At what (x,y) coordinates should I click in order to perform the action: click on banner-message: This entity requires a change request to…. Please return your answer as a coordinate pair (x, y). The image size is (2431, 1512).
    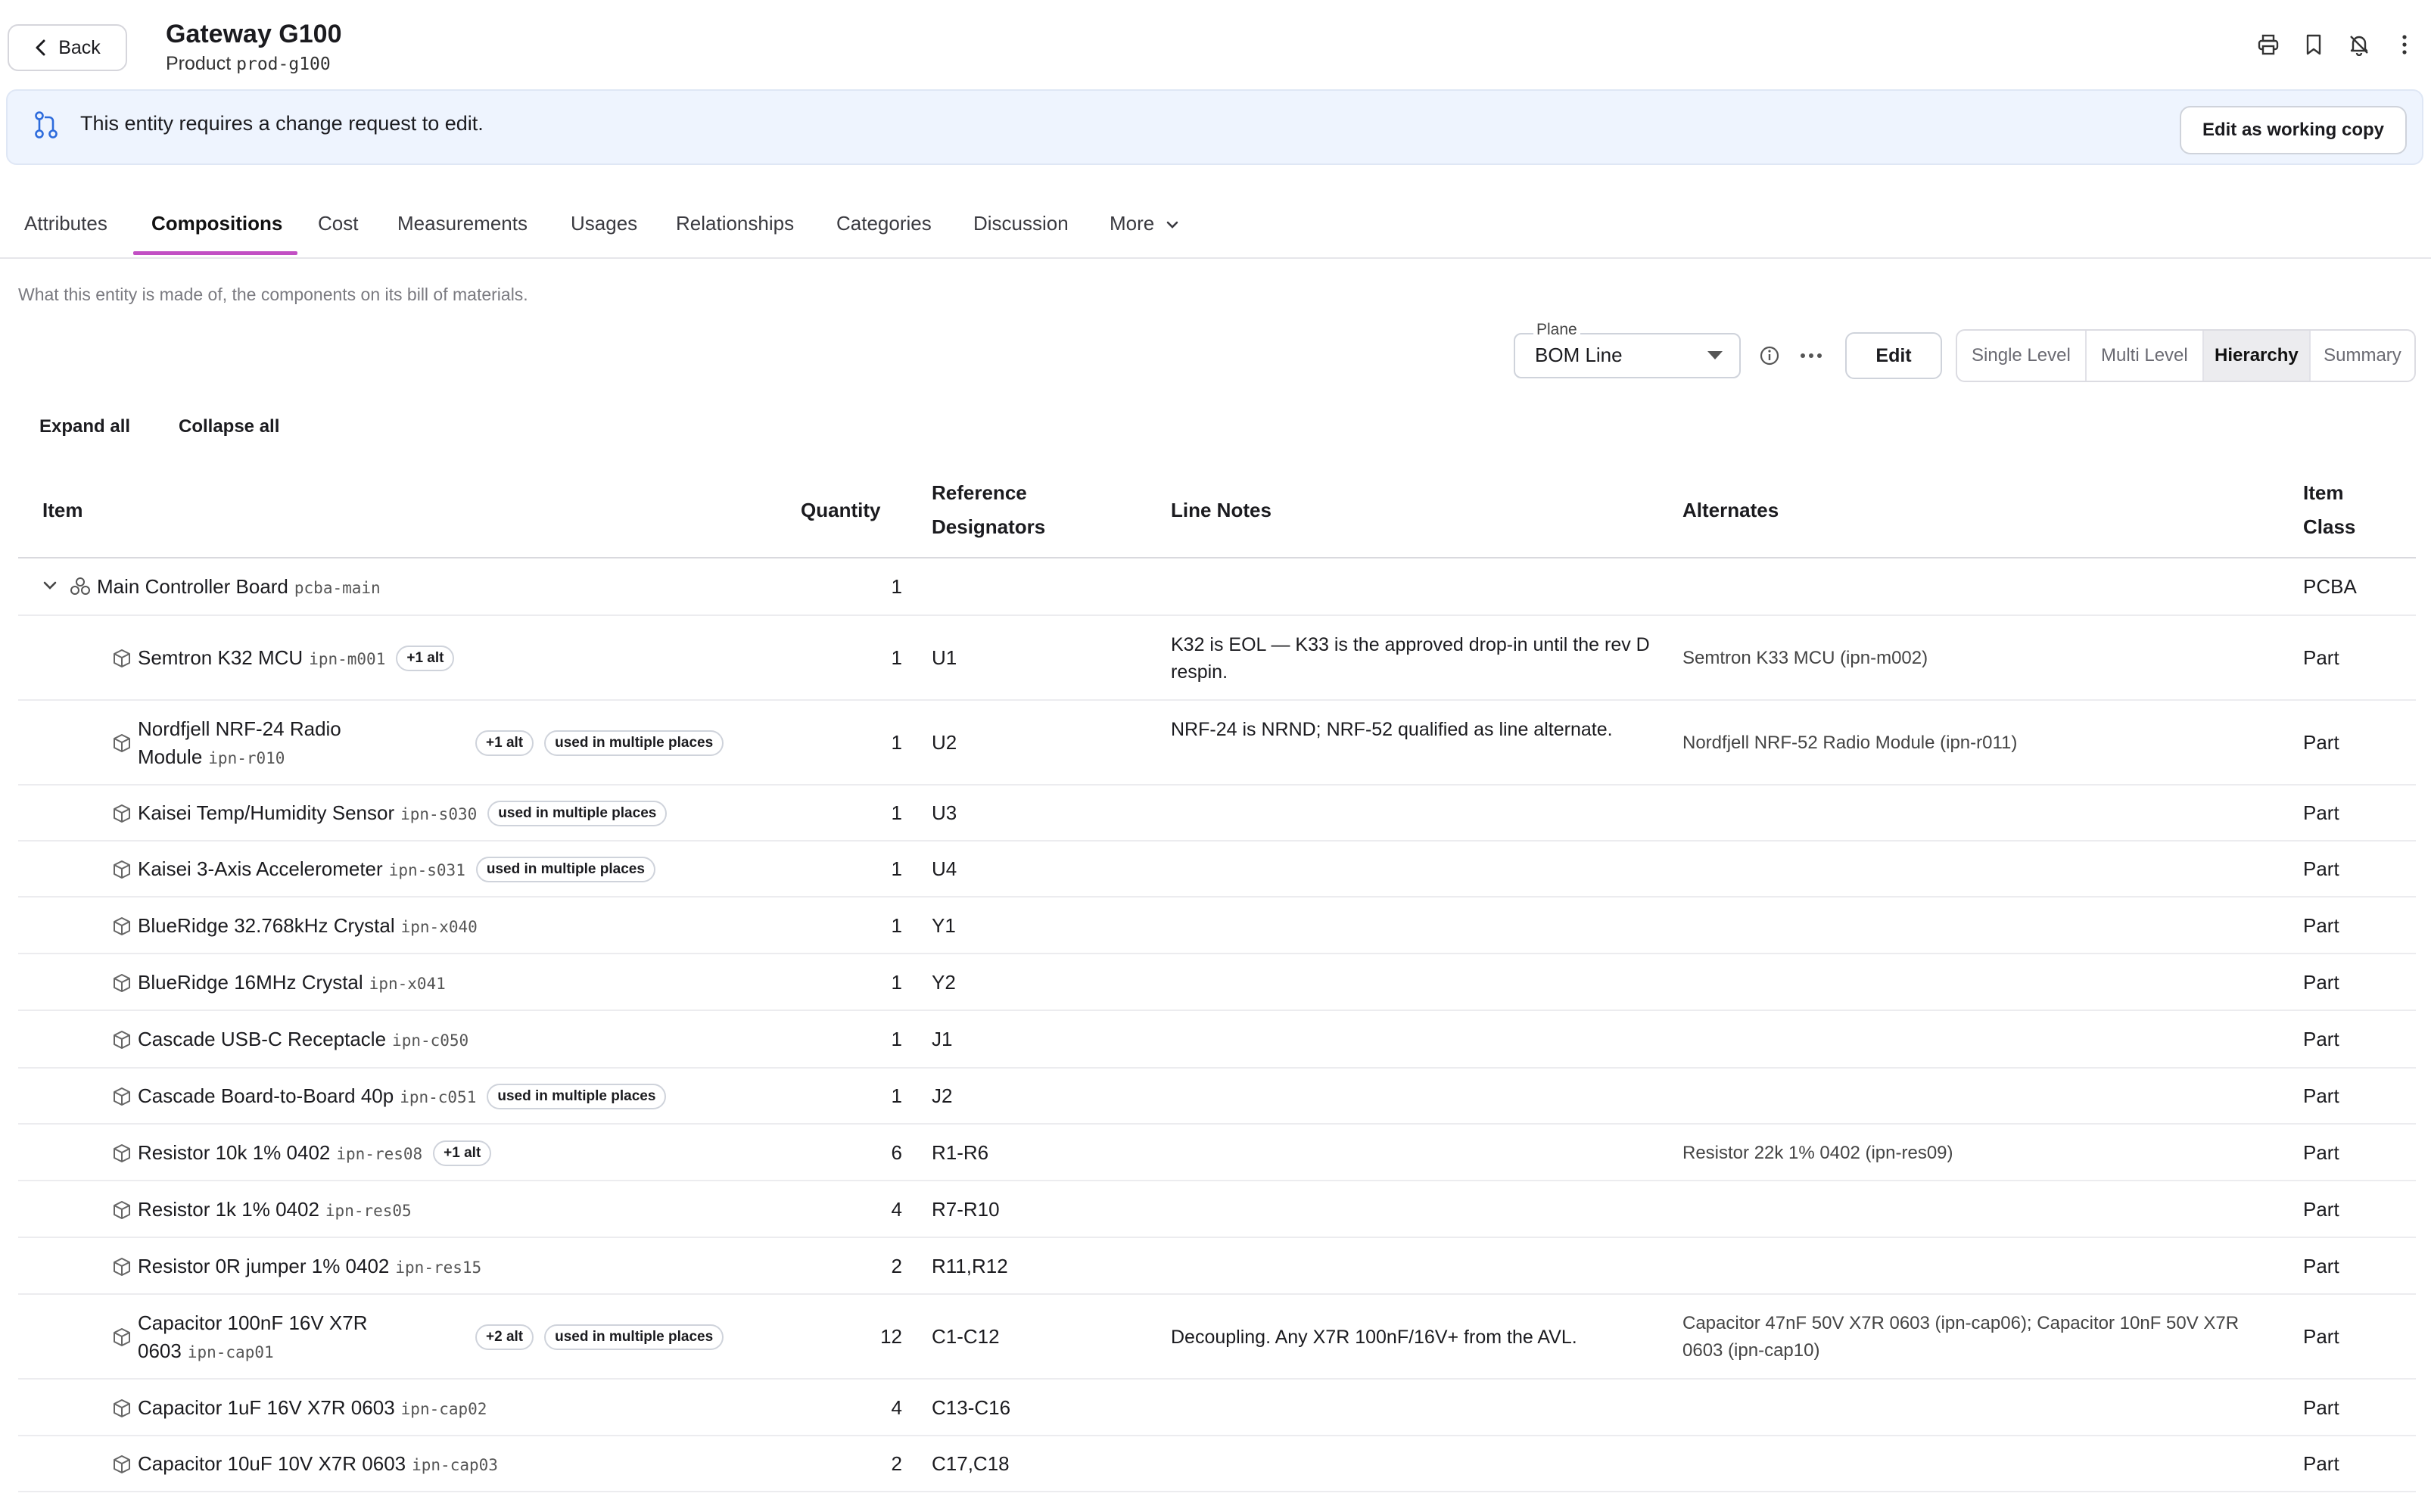
    Looking at the image, I should click on (282, 123).